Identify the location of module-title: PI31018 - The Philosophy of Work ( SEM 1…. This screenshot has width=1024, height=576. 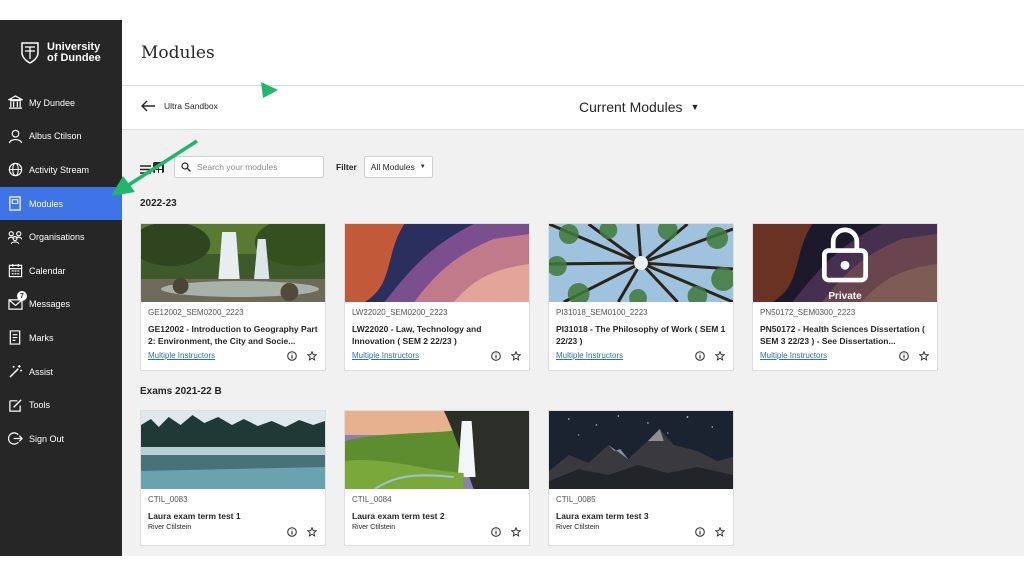
(641, 335).